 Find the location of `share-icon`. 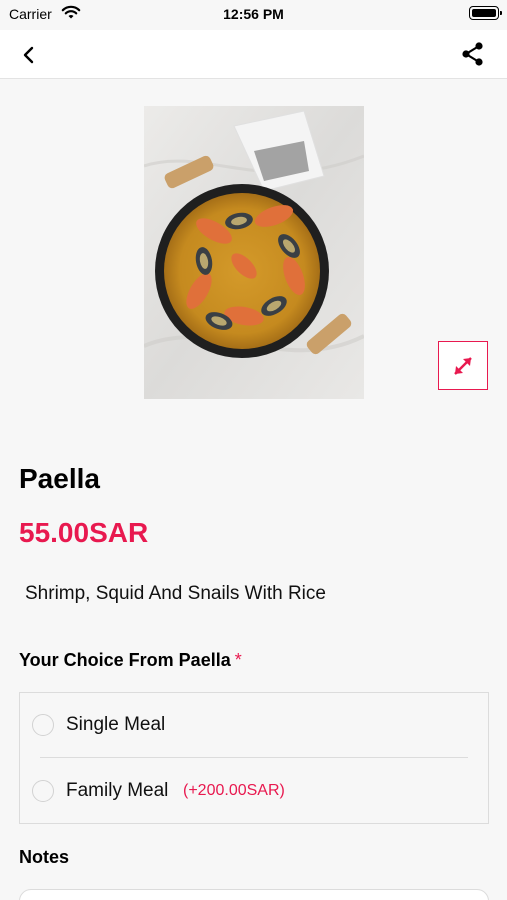

share-icon is located at coordinates (472, 54).